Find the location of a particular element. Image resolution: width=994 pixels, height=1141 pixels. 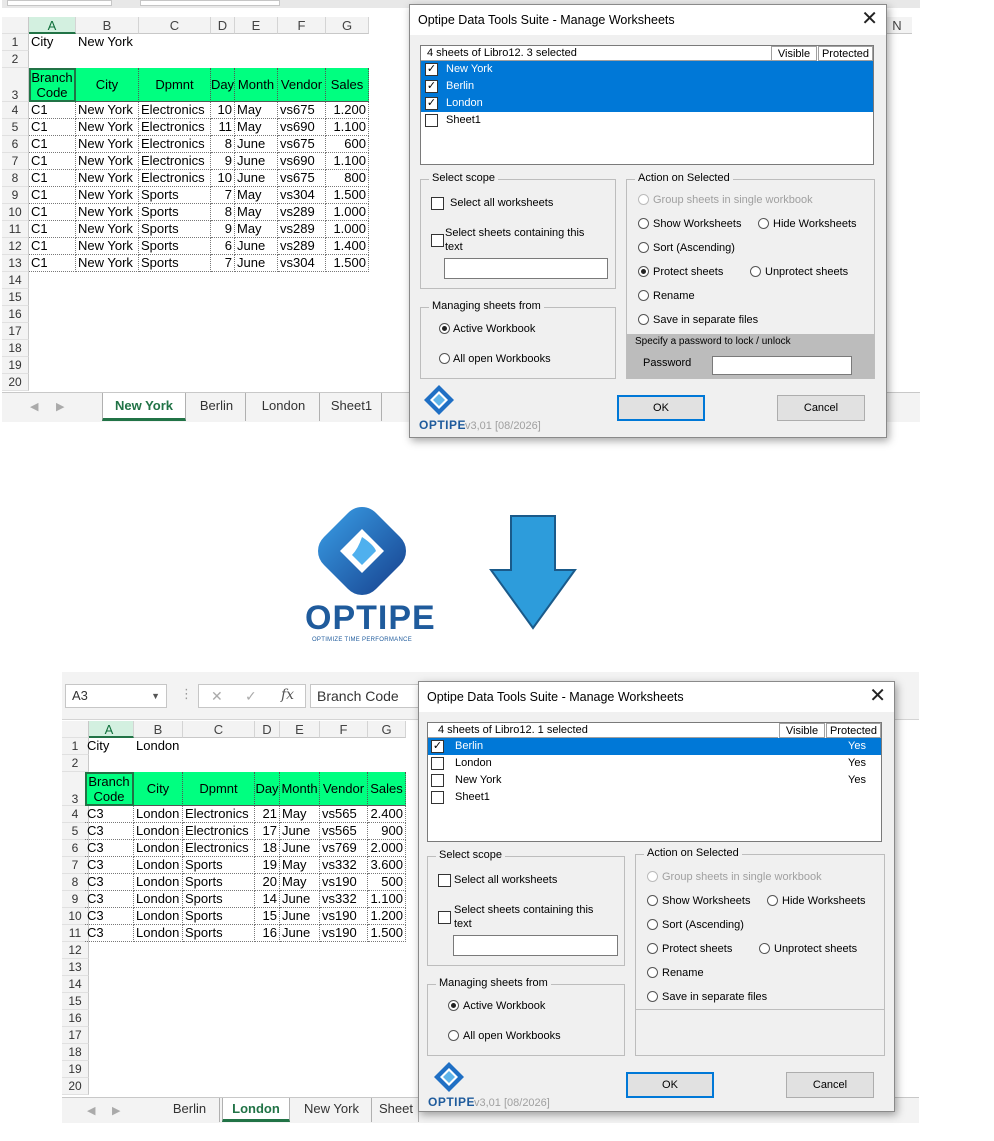

checkbox: ✓ is located at coordinates (431, 103).